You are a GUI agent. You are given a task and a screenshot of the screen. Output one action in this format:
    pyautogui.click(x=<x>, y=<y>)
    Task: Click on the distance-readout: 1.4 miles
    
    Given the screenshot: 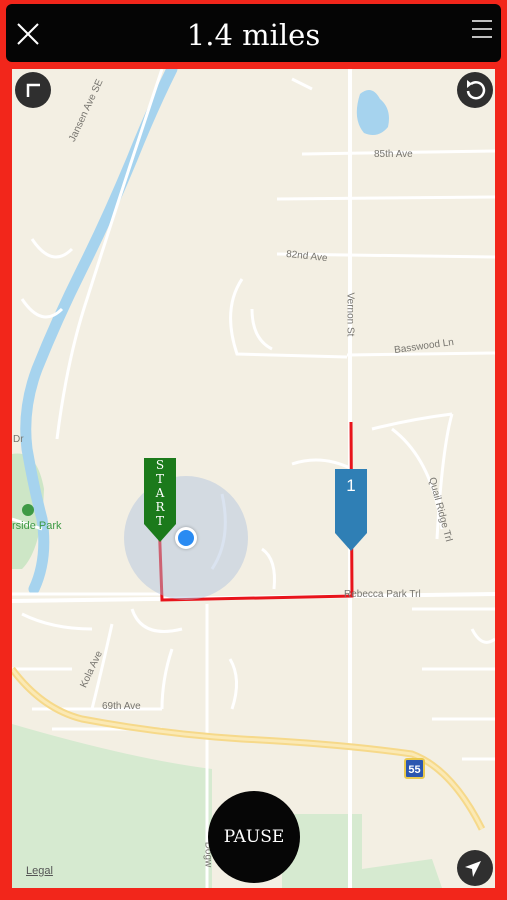 What is the action you would take?
    pyautogui.click(x=253, y=35)
    